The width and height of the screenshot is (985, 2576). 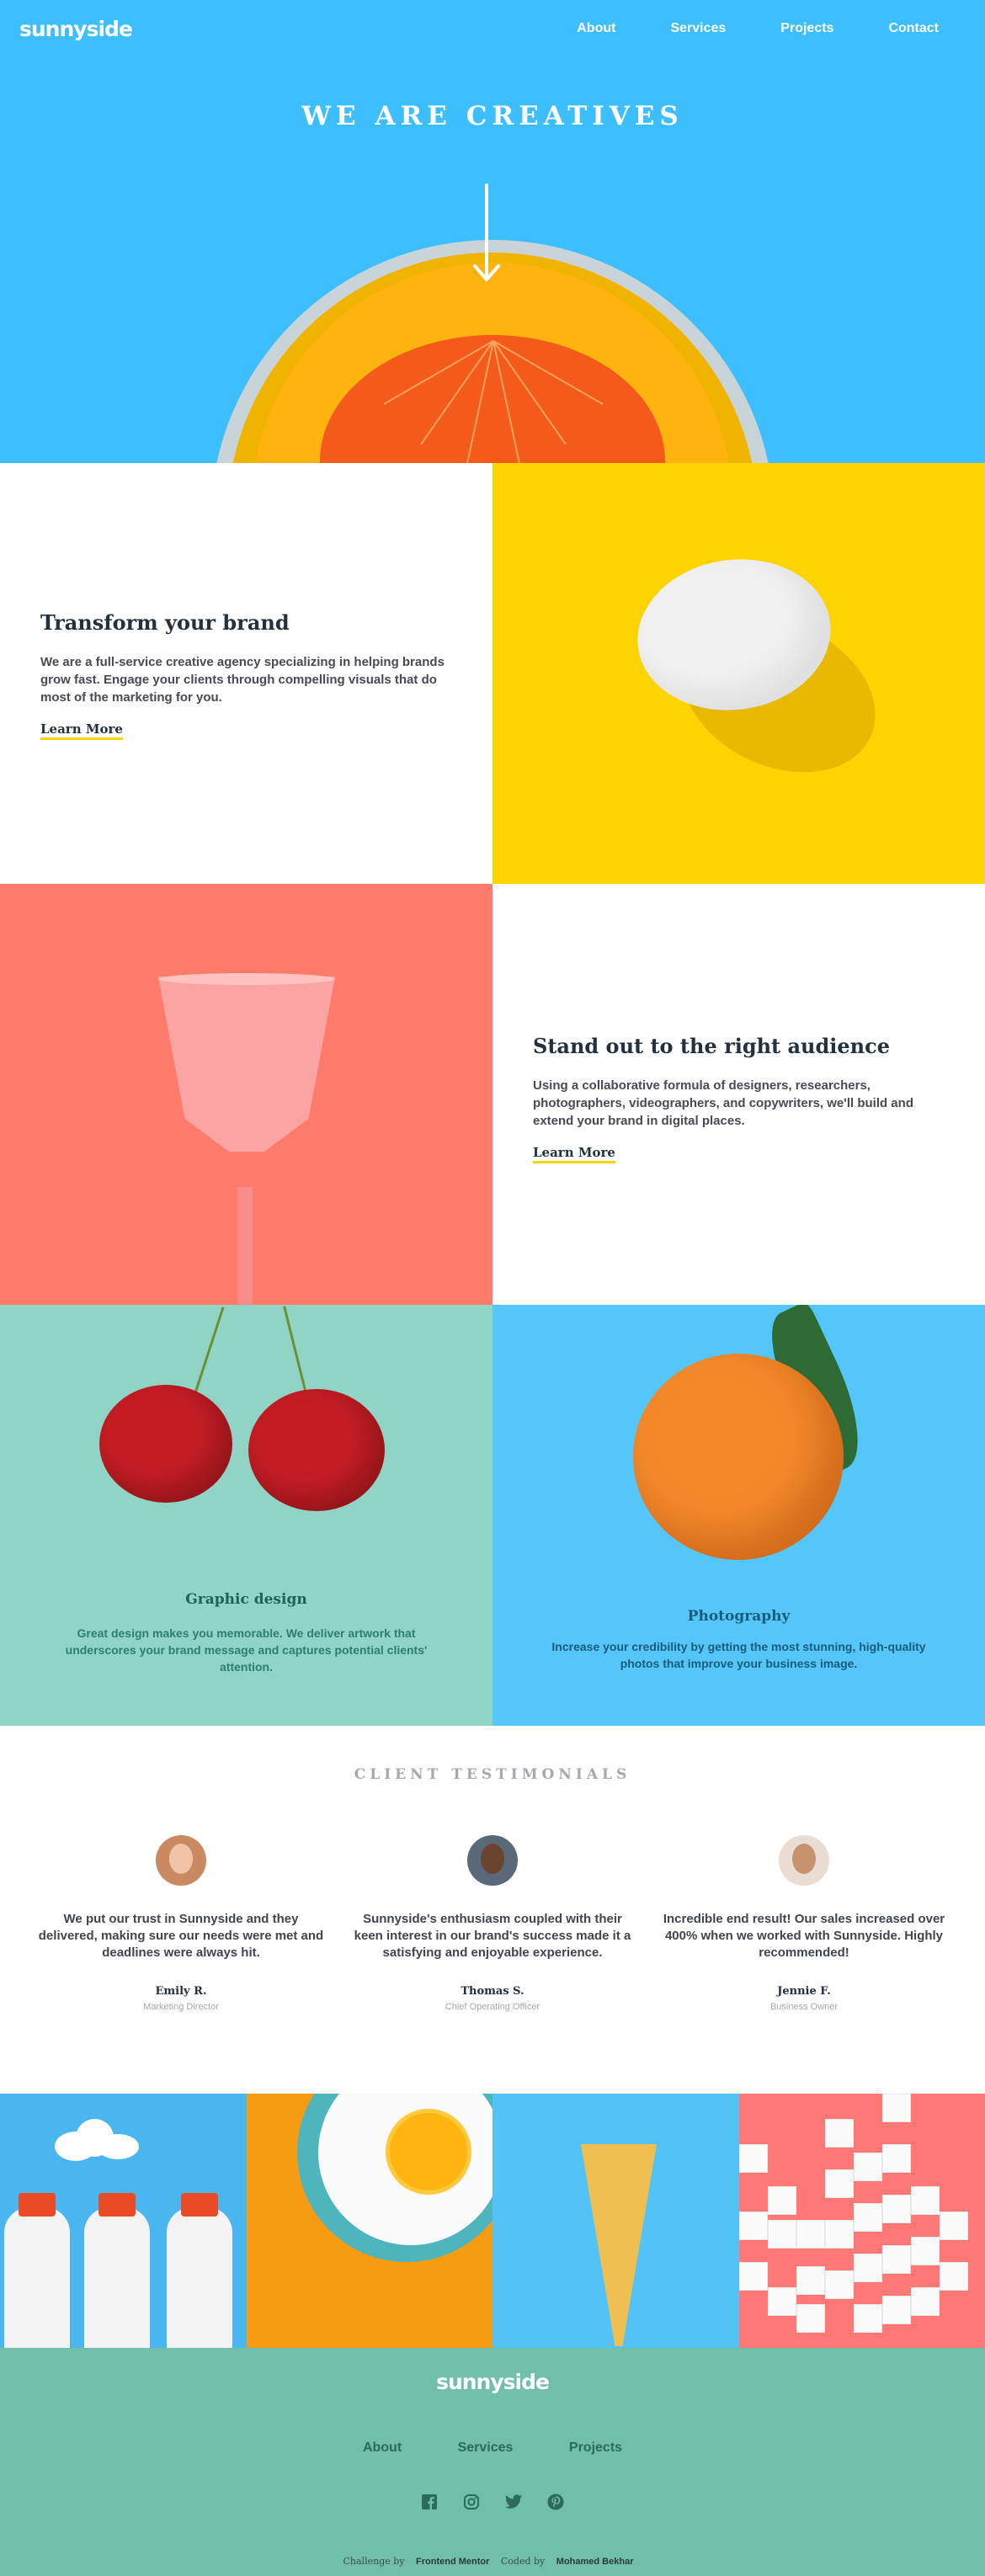 I want to click on main-nav: About Services Projects Contact, so click(x=730, y=29).